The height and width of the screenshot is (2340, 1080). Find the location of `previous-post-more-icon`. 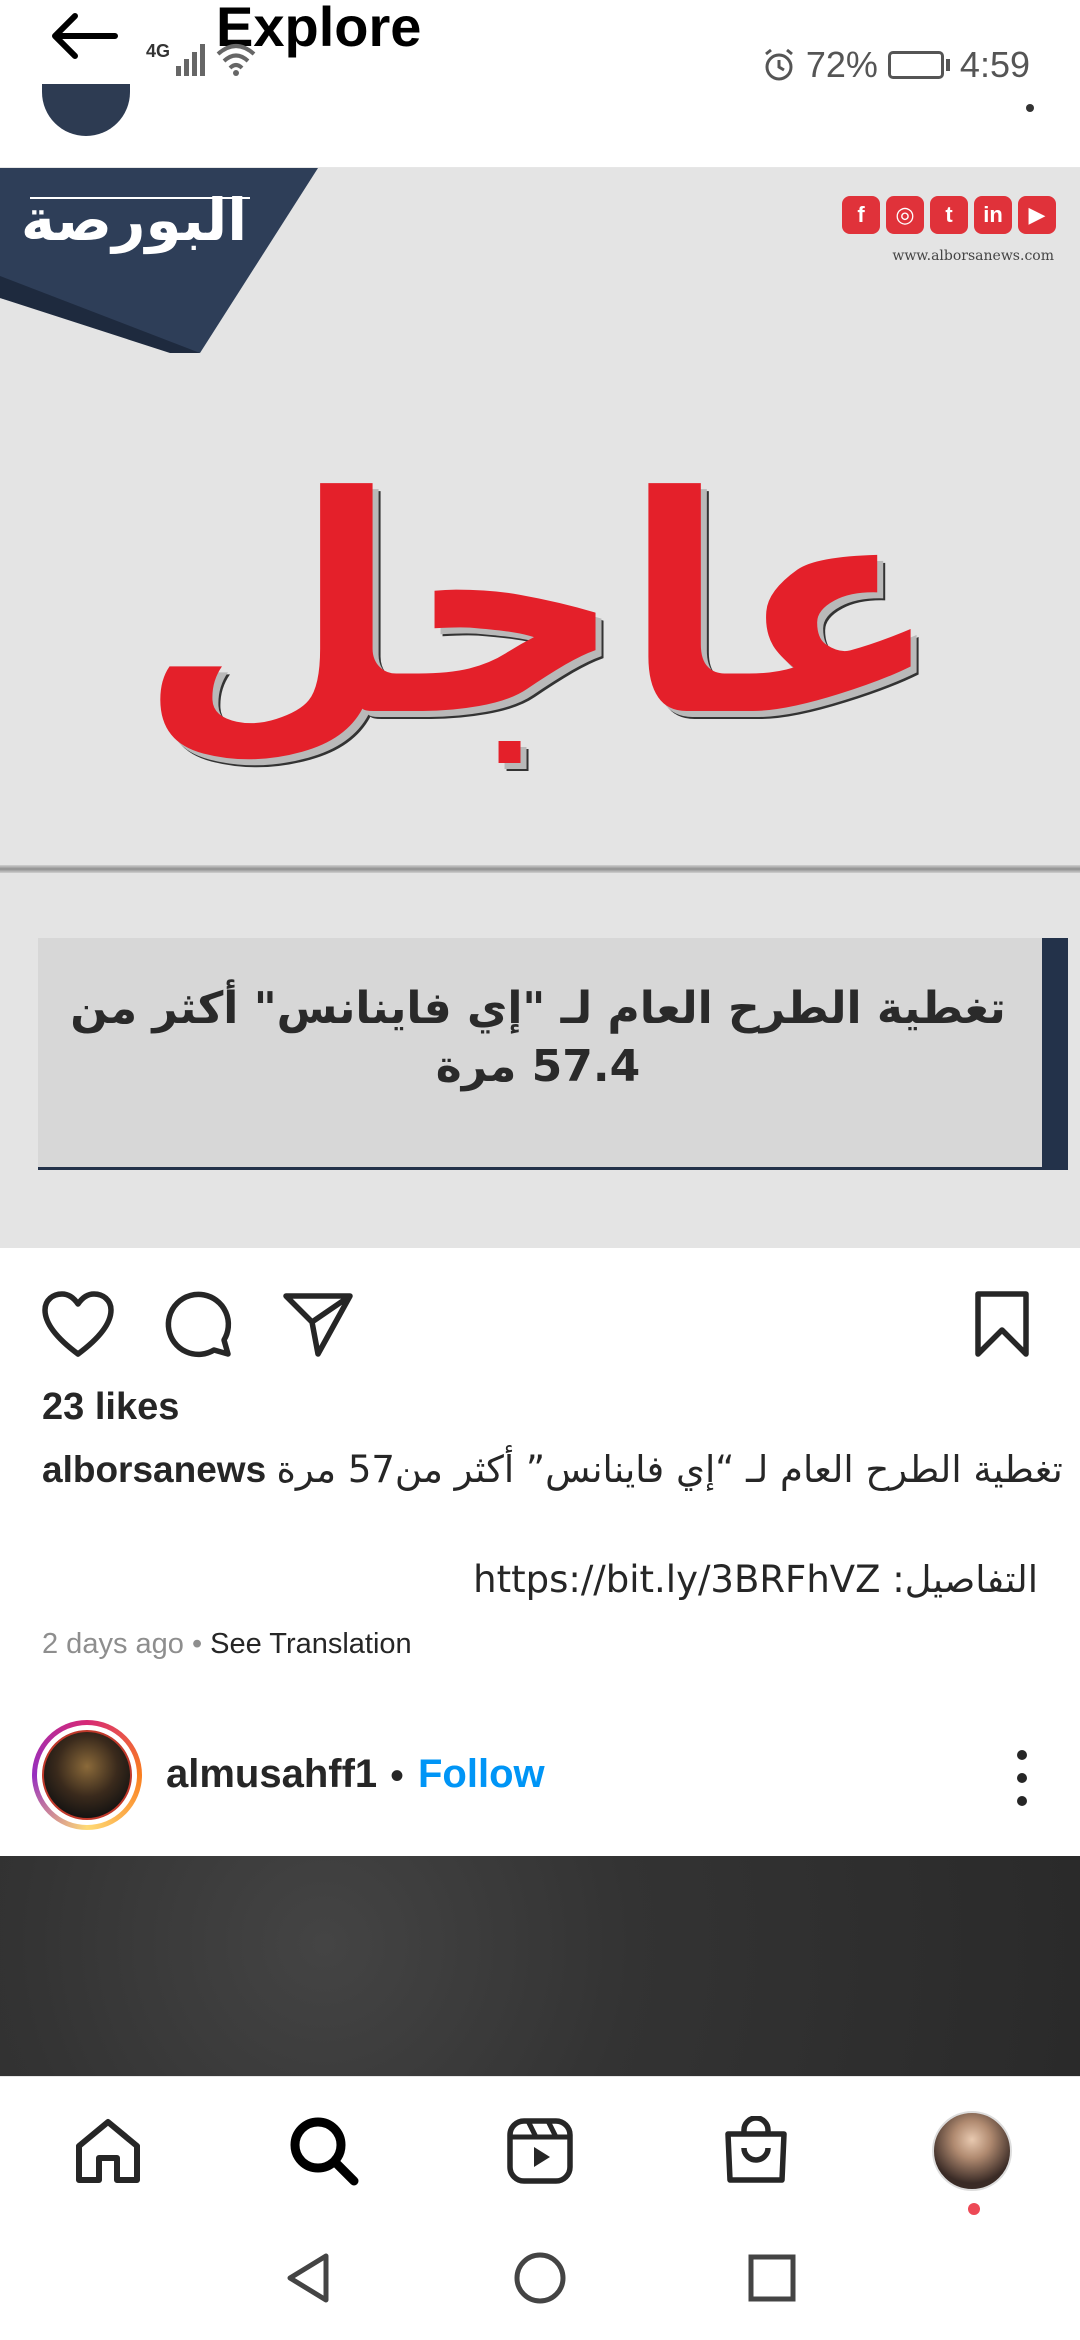

previous-post-more-icon is located at coordinates (1030, 108).